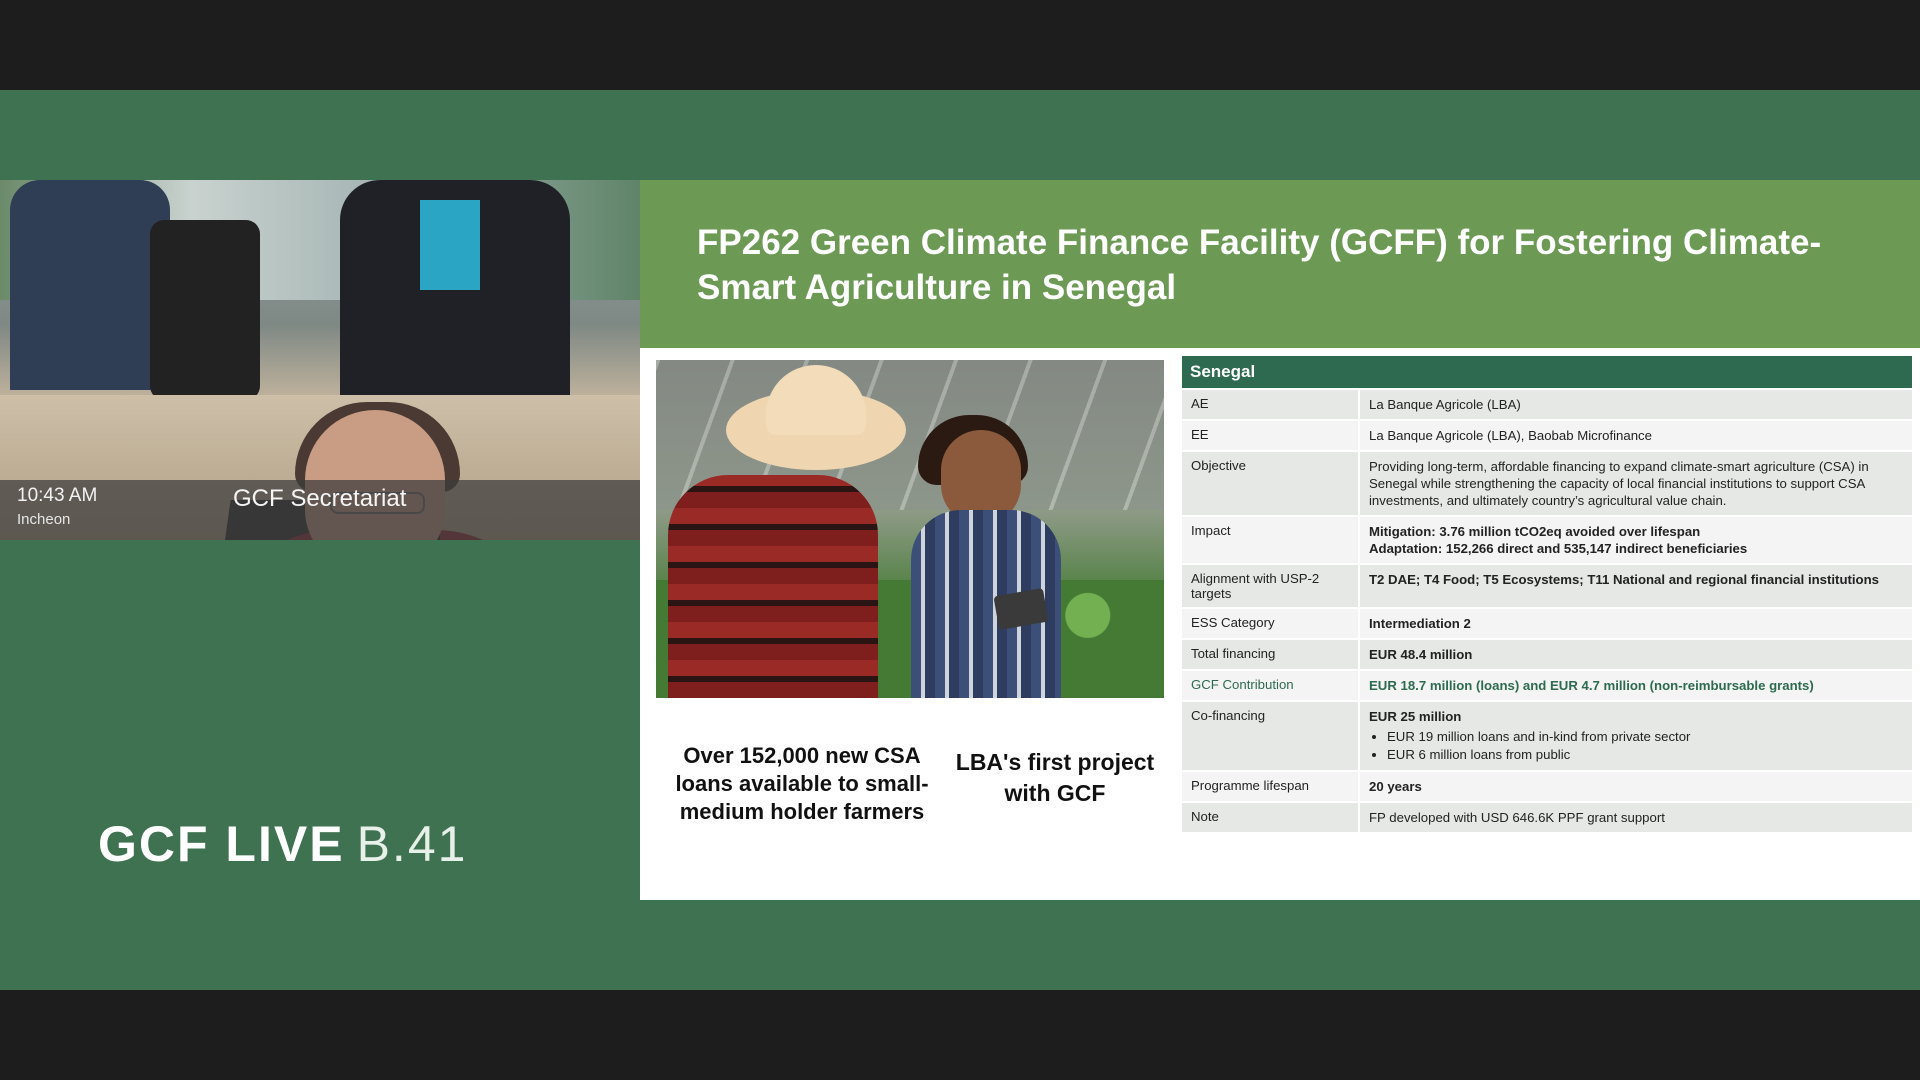 This screenshot has width=1920, height=1080. I want to click on video-location: Incheon, so click(44, 519).